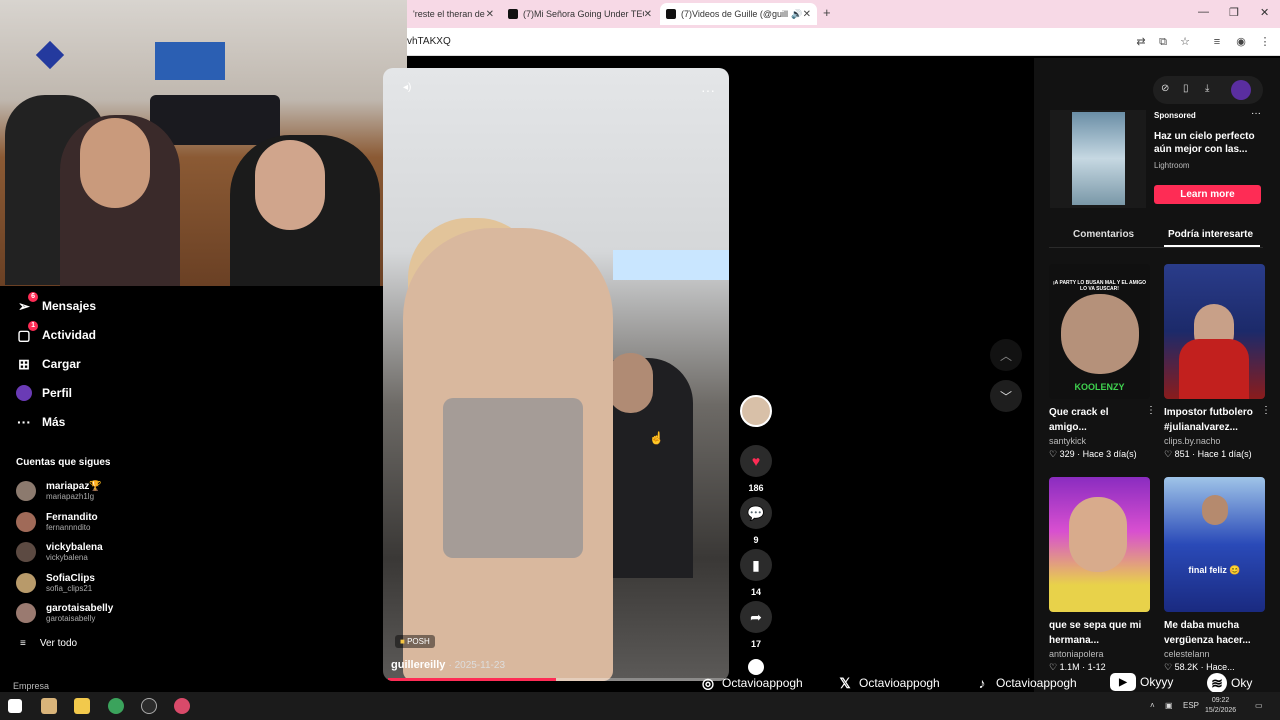 This screenshot has height=720, width=1280. What do you see at coordinates (48, 643) in the screenshot?
I see `see-all-link: ≡ Ver todo` at bounding box center [48, 643].